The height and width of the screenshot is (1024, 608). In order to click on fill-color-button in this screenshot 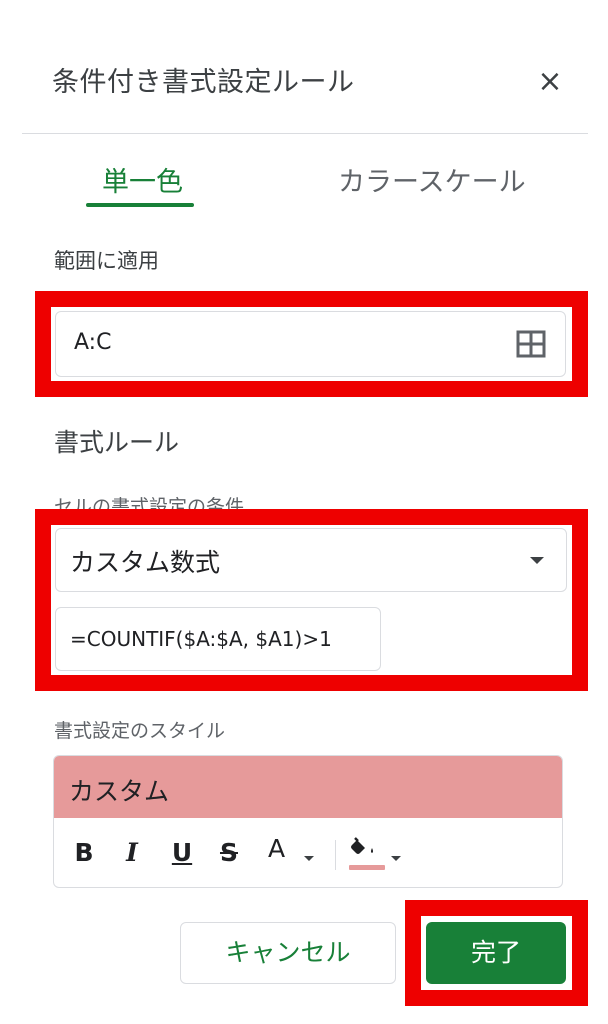, I will do `click(377, 854)`.